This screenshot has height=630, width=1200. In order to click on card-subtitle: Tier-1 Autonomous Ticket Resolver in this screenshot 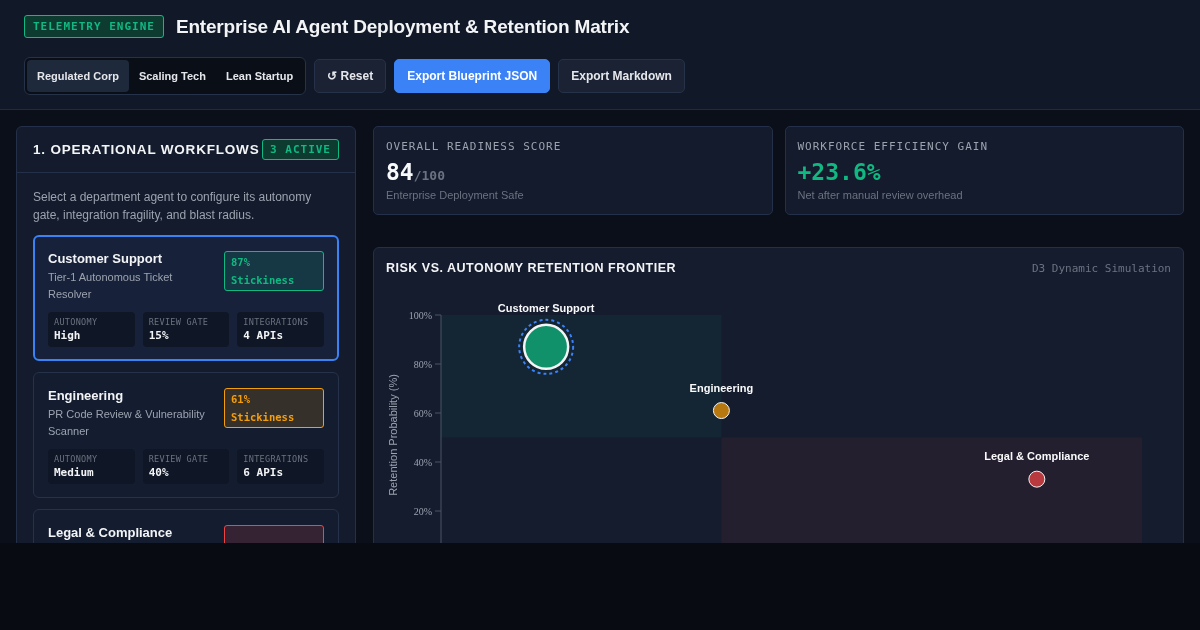, I will do `click(111, 286)`.